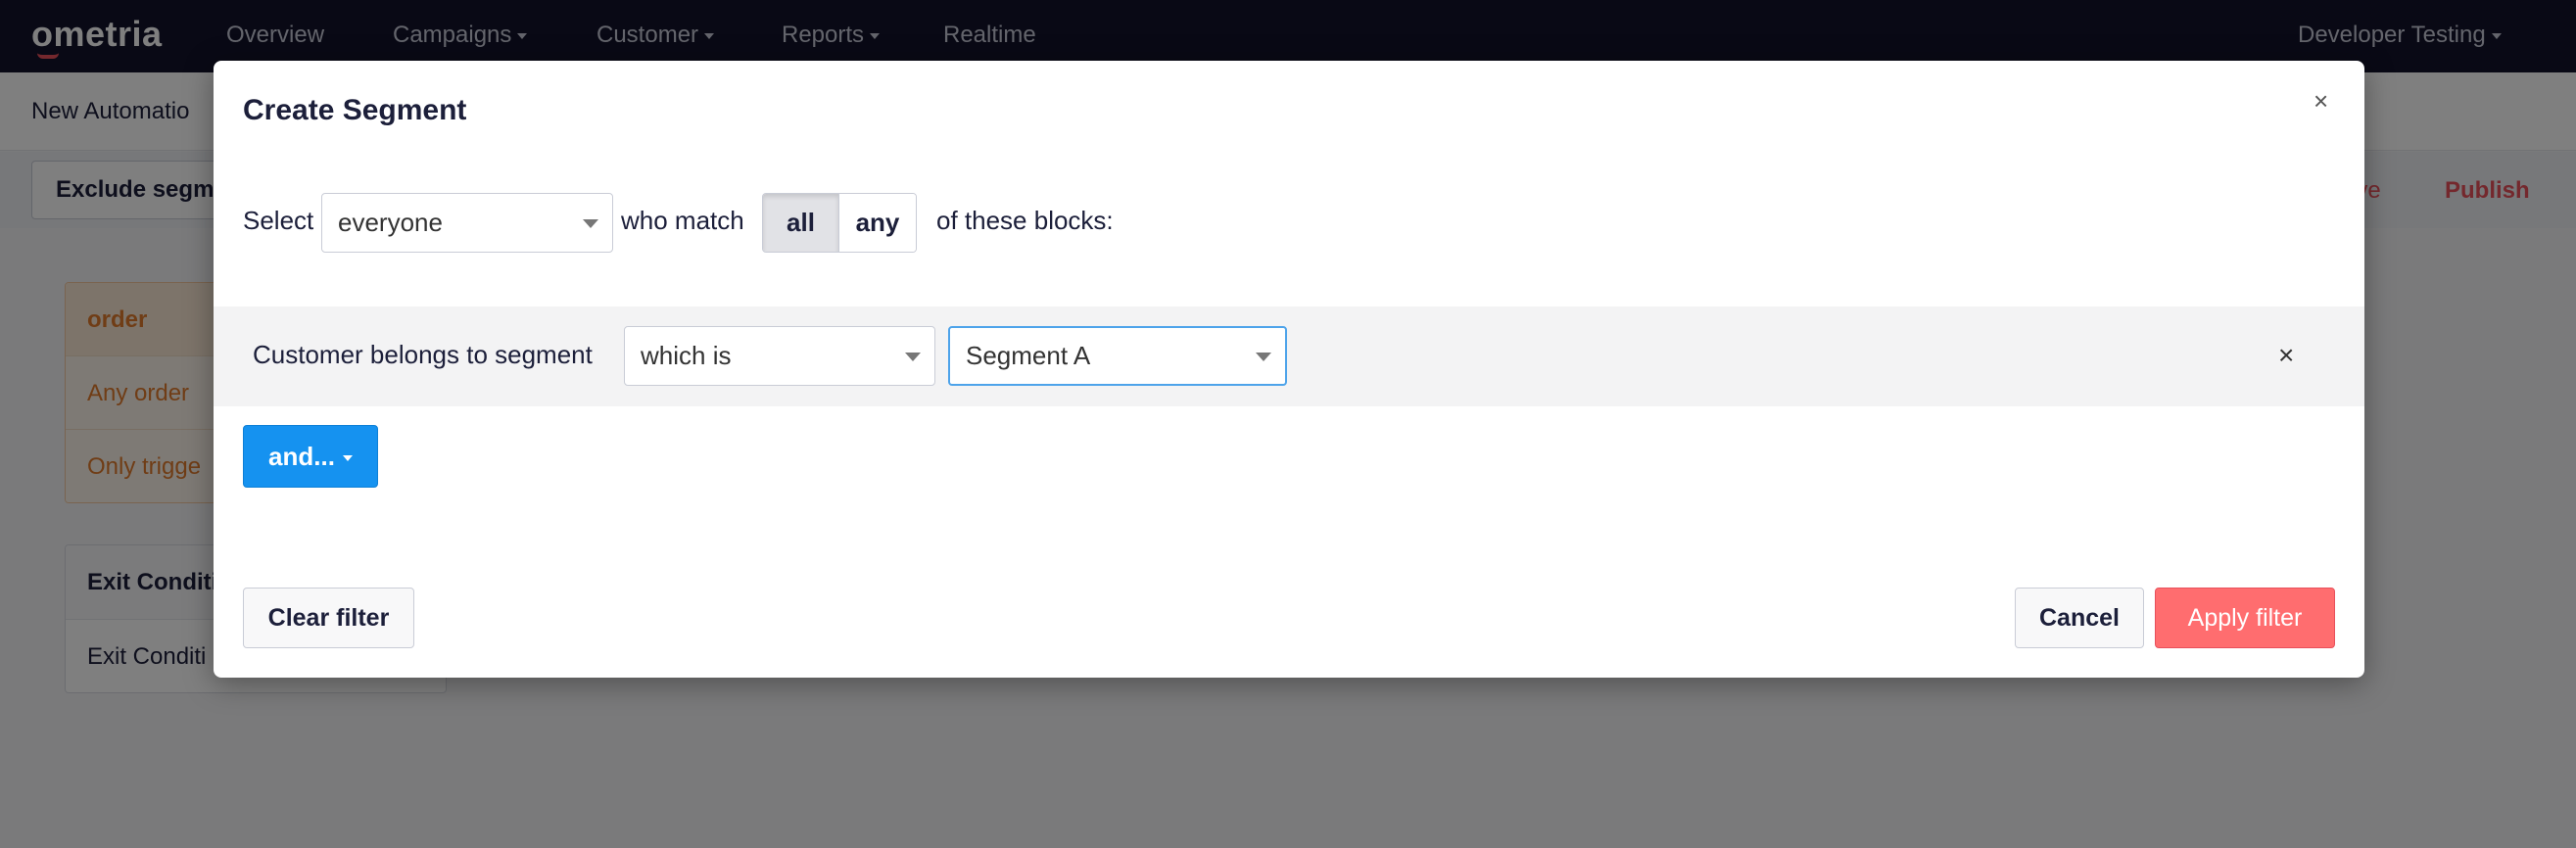 The height and width of the screenshot is (848, 2576). What do you see at coordinates (2286, 355) in the screenshot?
I see `remove-block-icon: ×` at bounding box center [2286, 355].